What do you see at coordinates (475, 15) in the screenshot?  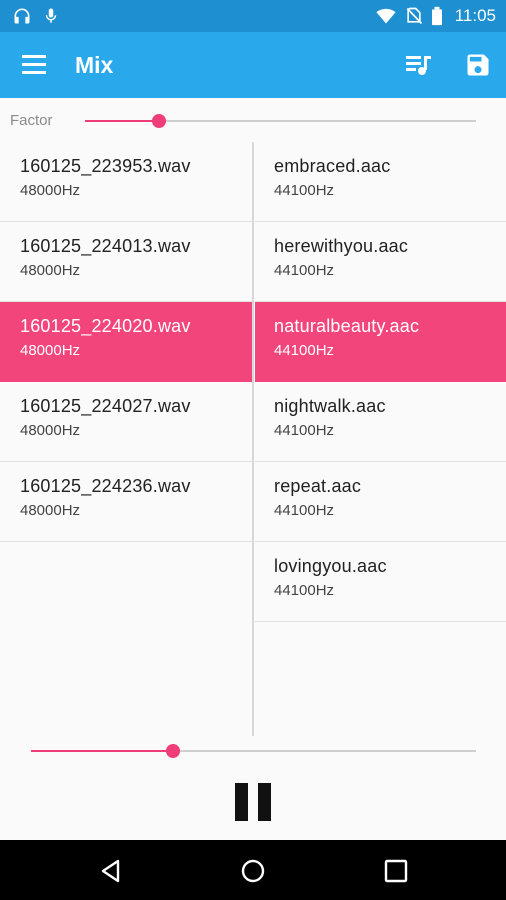 I see `status-time: 11:05` at bounding box center [475, 15].